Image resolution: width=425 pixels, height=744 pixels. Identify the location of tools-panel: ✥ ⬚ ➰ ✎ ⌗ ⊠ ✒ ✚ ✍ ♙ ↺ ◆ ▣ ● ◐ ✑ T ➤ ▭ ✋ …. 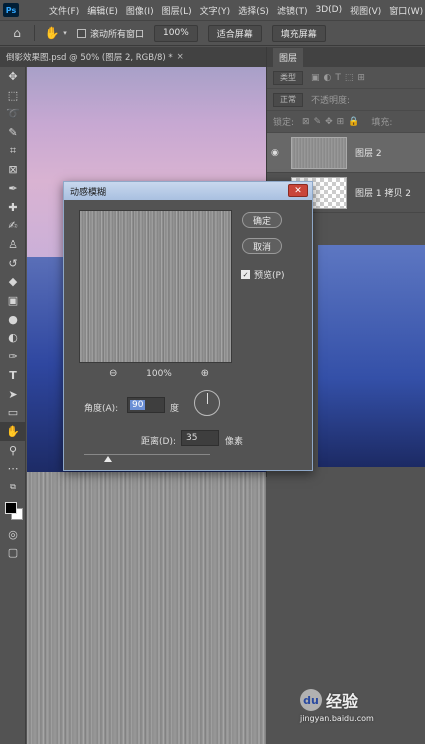
(13, 405).